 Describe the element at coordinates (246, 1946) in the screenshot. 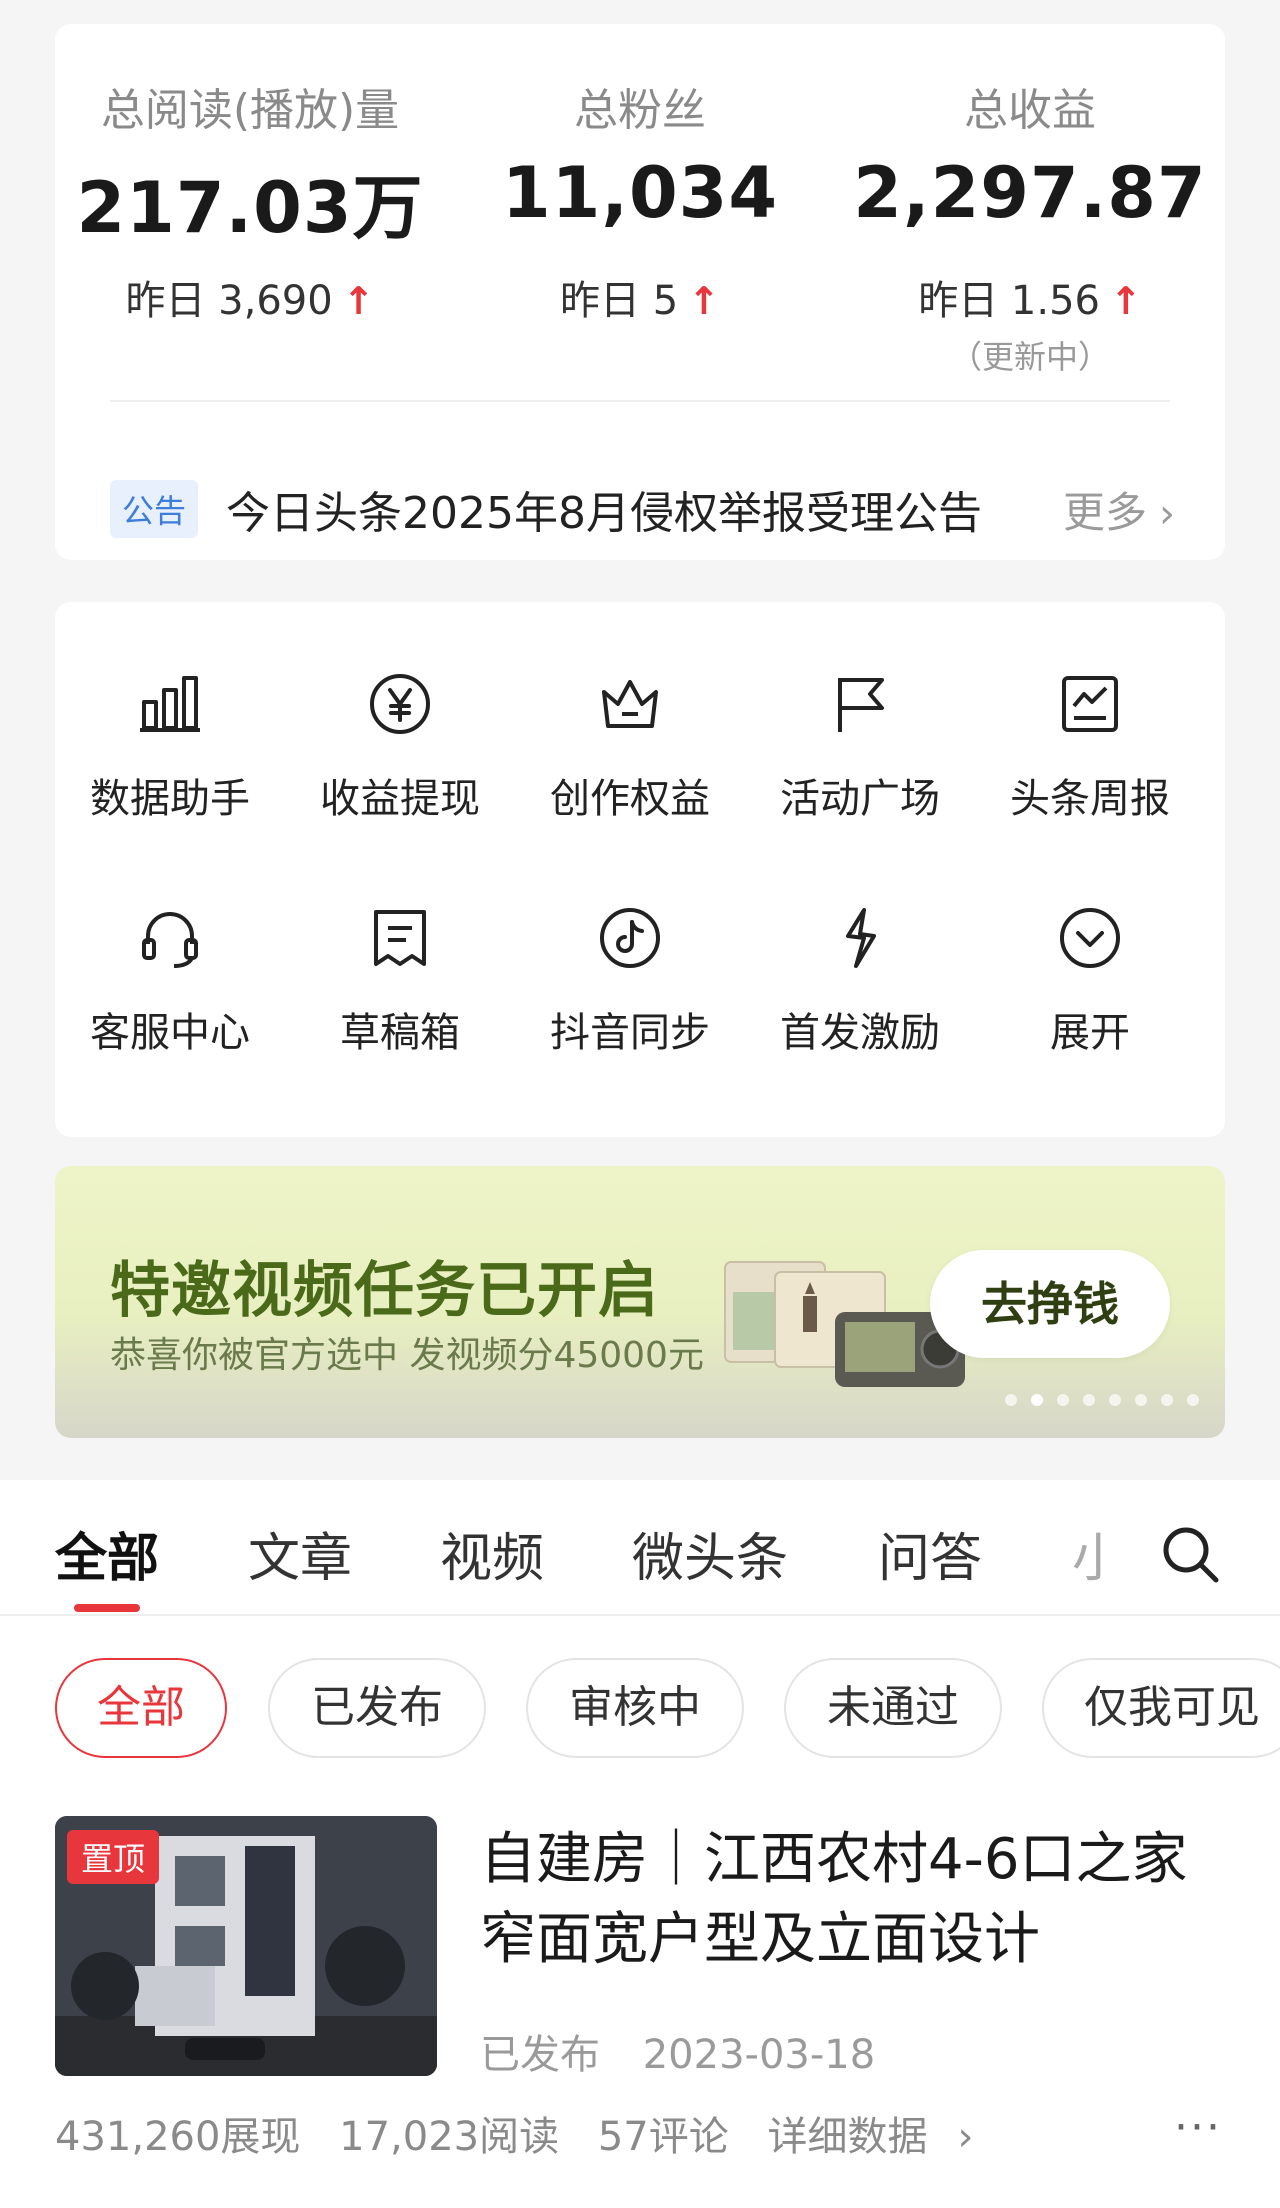

I see `article-thumbnail: 置顶` at that location.